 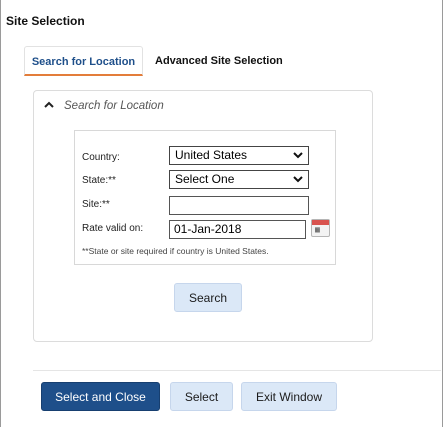 What do you see at coordinates (113, 228) in the screenshot?
I see `rate-valid-on-label: Rate valid on:` at bounding box center [113, 228].